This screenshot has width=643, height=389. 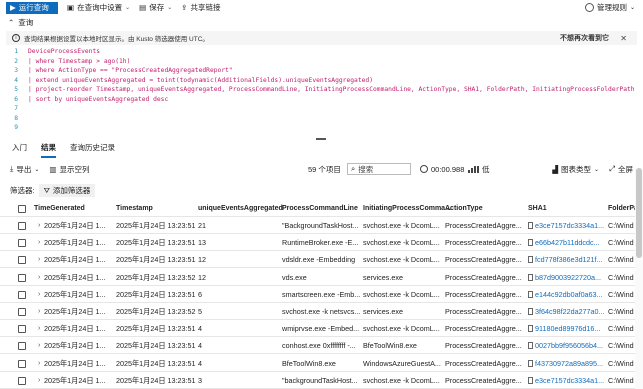 What do you see at coordinates (639, 278) in the screenshot?
I see `vertical-scrollbar` at bounding box center [639, 278].